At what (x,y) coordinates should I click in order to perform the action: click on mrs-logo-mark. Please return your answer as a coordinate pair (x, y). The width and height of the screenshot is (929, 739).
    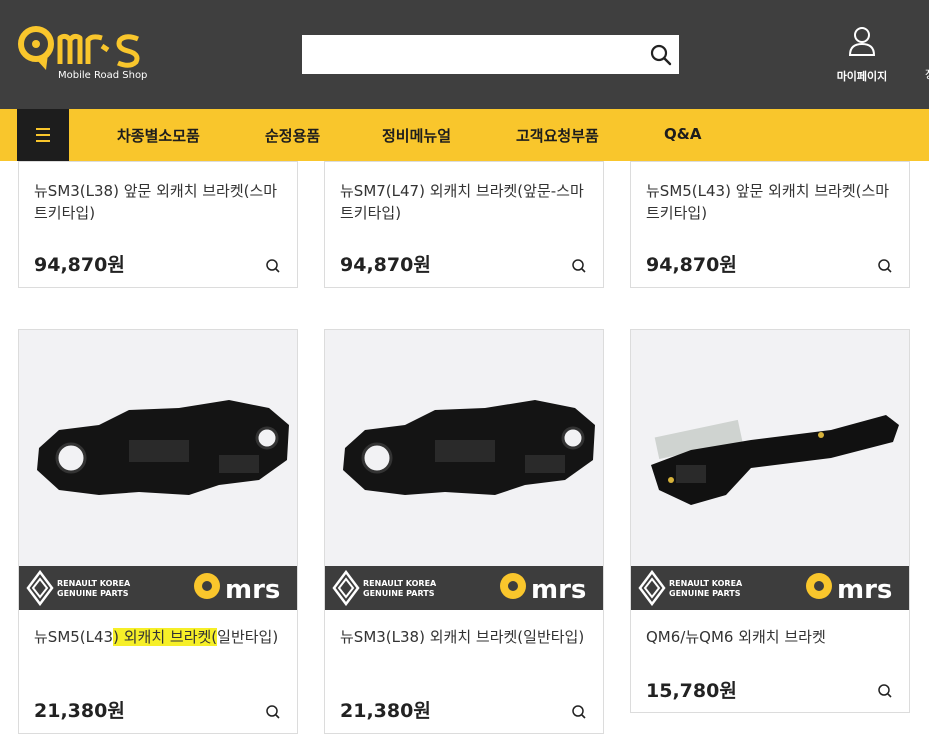
    Looking at the image, I should click on (79, 48).